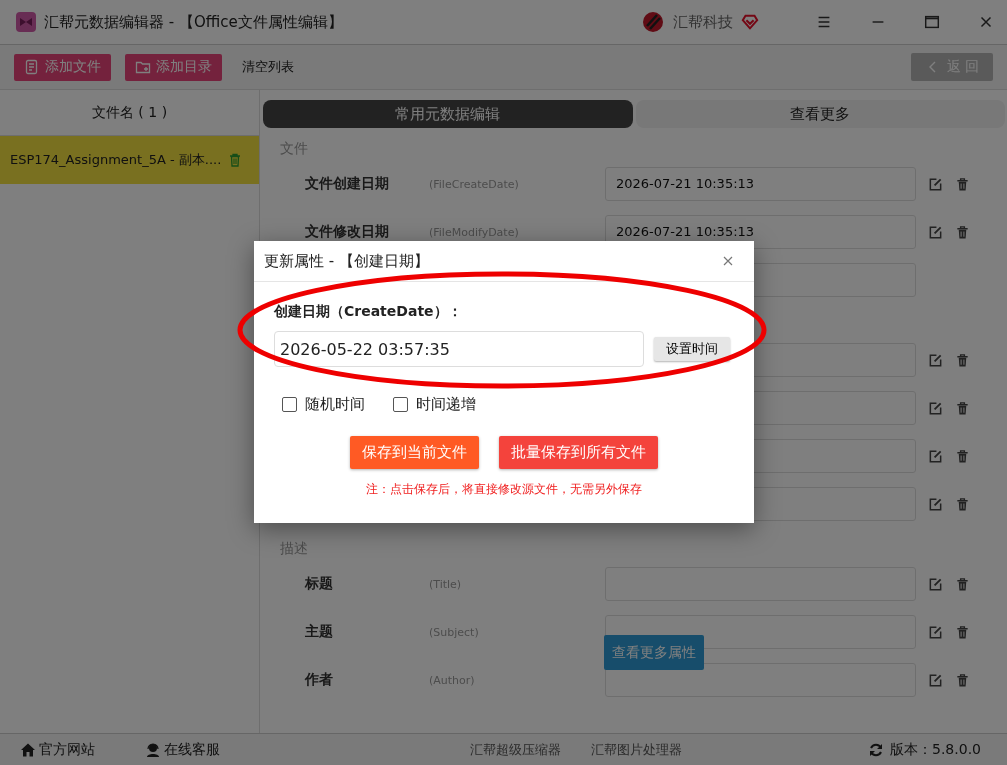  I want to click on field-label: 作者, so click(319, 679).